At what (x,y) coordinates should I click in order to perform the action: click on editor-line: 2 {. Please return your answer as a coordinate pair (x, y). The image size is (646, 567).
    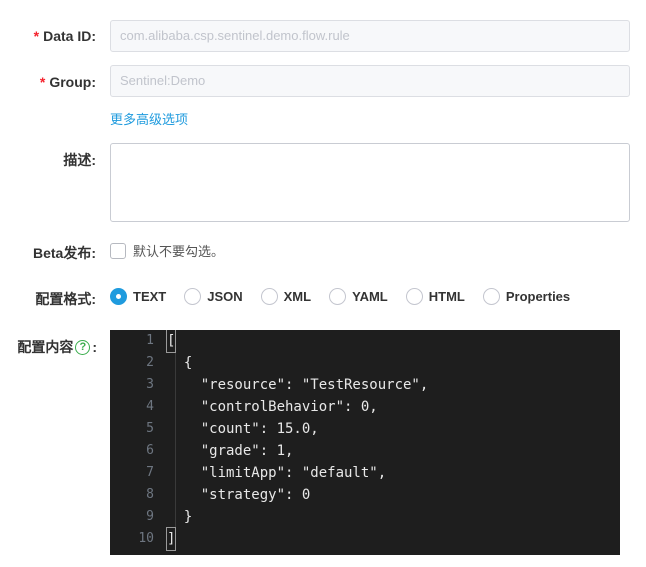
    Looking at the image, I should click on (365, 363).